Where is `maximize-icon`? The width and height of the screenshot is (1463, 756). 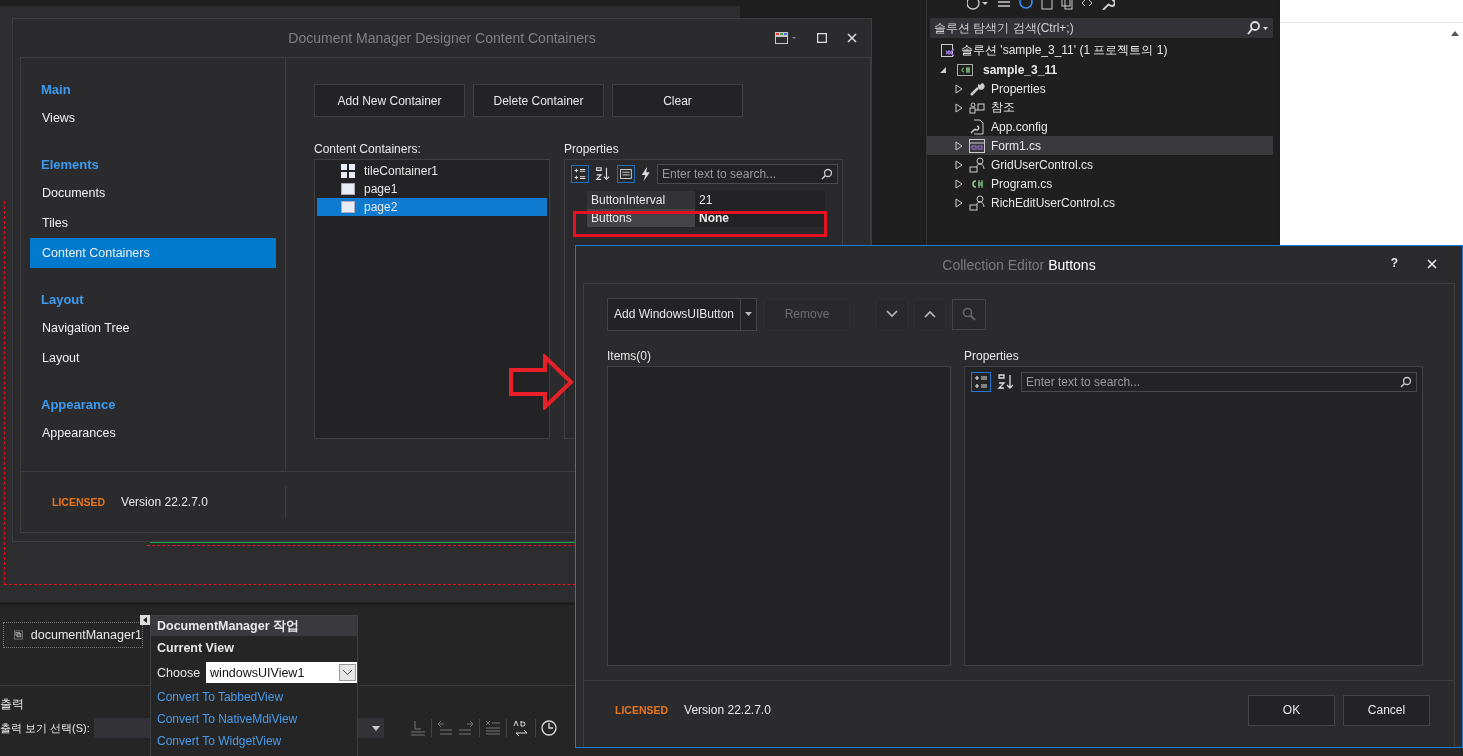
maximize-icon is located at coordinates (822, 38).